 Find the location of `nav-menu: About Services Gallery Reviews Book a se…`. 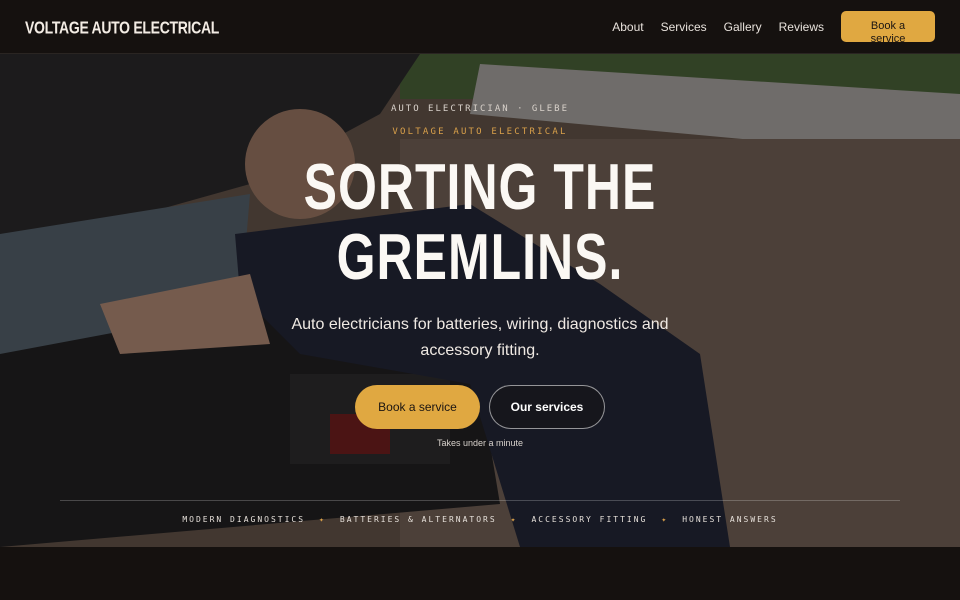

nav-menu: About Services Gallery Reviews Book a se… is located at coordinates (773, 28).